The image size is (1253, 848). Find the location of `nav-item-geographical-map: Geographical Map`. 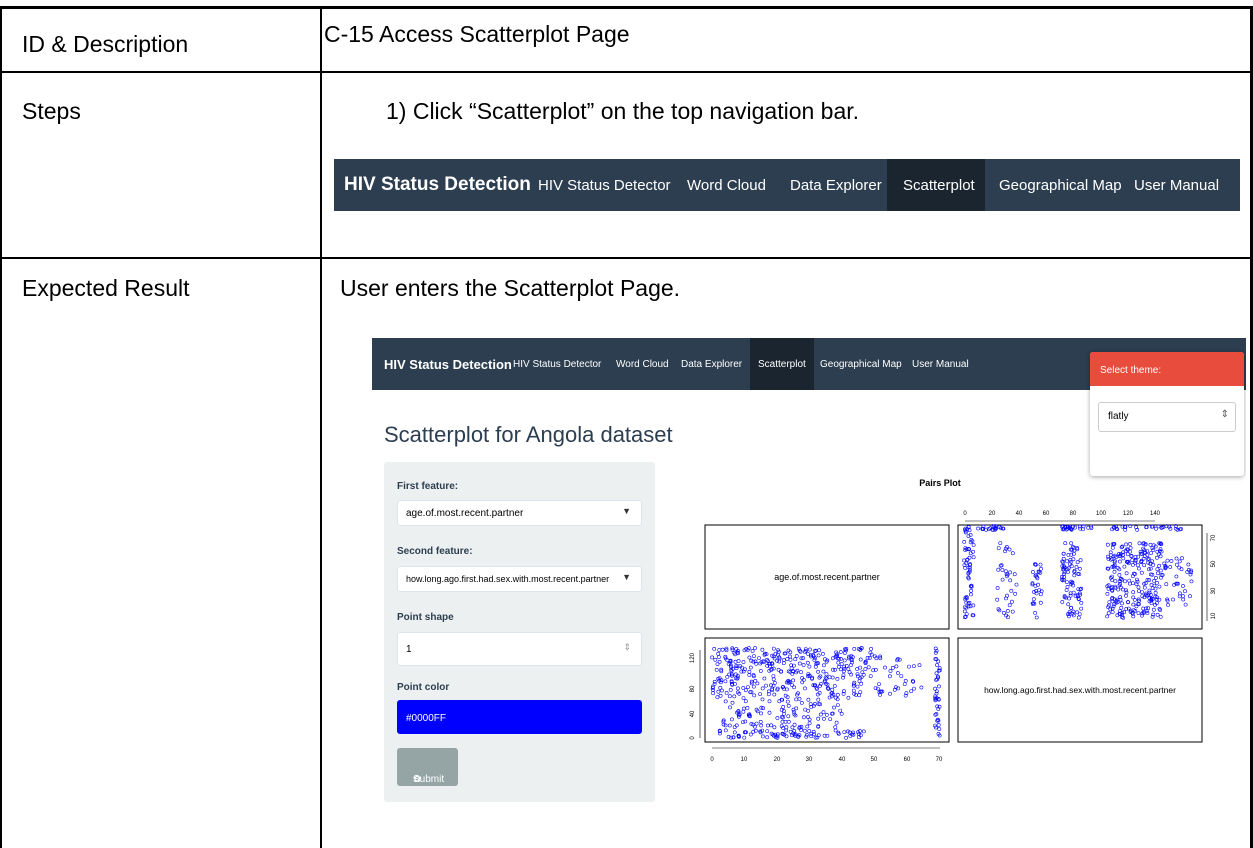

nav-item-geographical-map: Geographical Map is located at coordinates (1060, 185).